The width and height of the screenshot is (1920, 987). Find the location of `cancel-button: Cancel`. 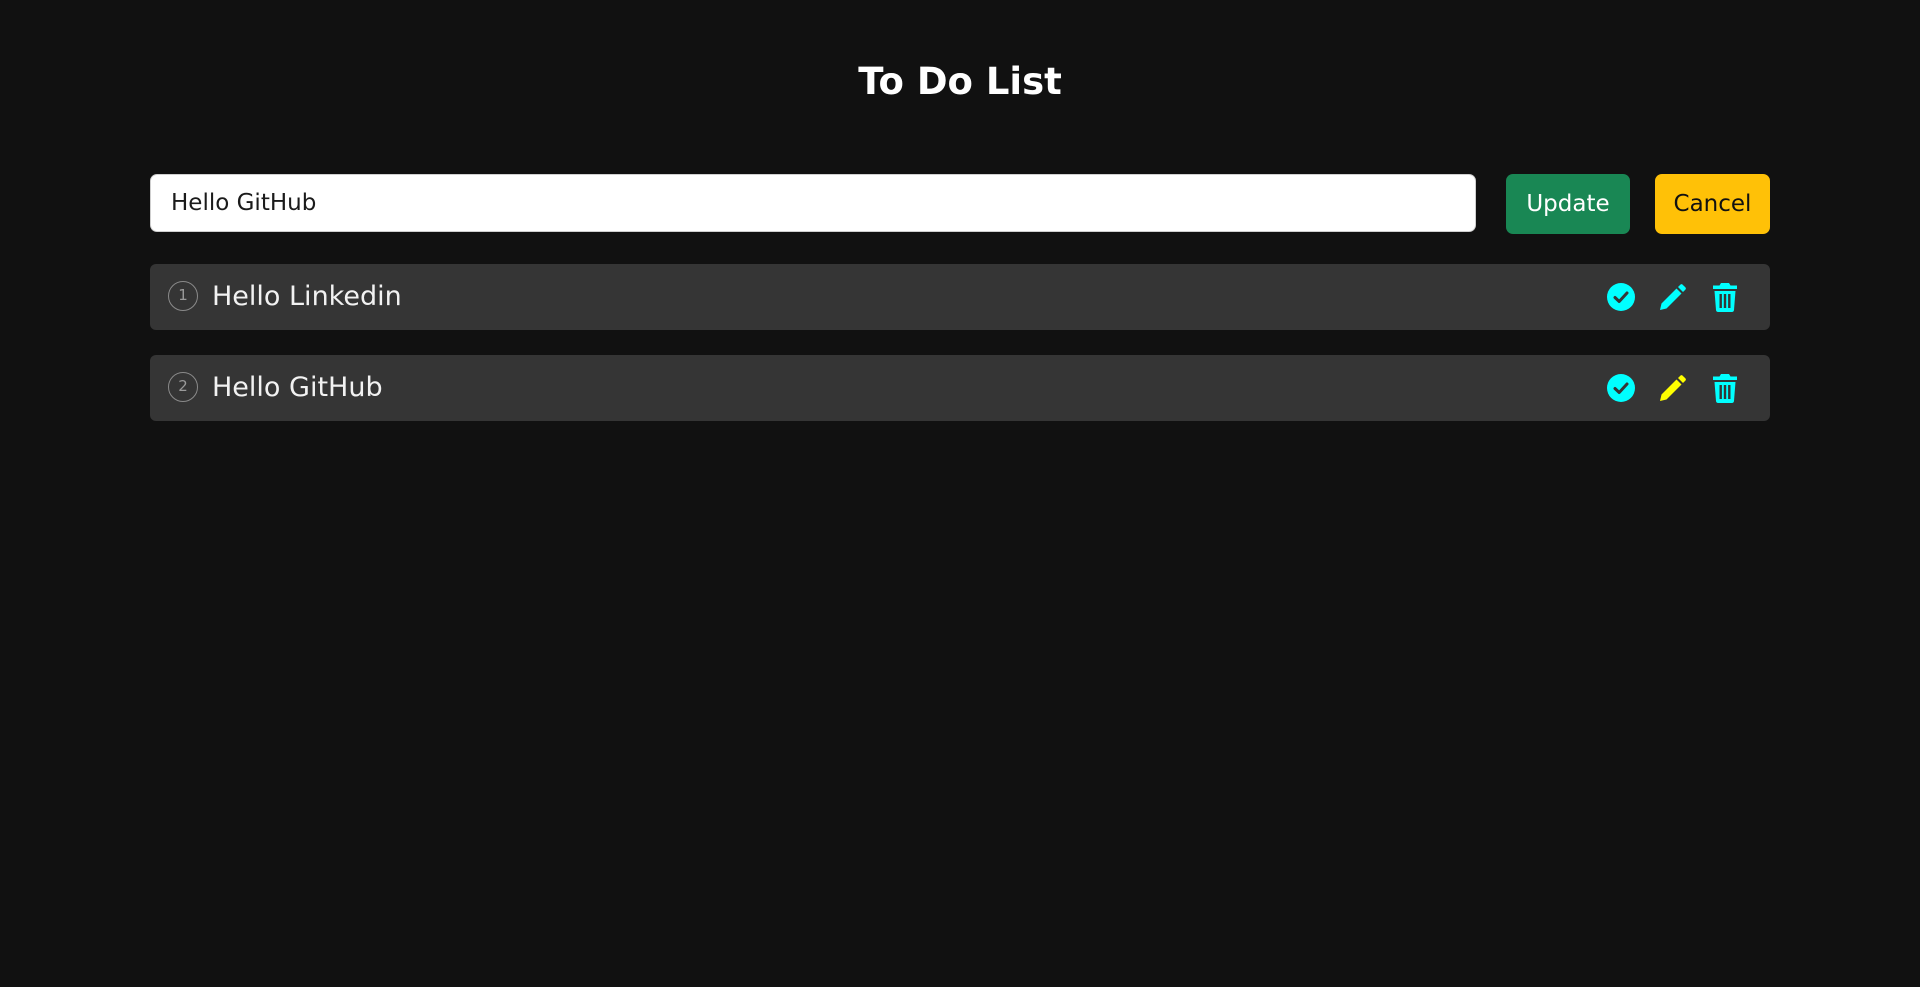

cancel-button: Cancel is located at coordinates (1712, 204).